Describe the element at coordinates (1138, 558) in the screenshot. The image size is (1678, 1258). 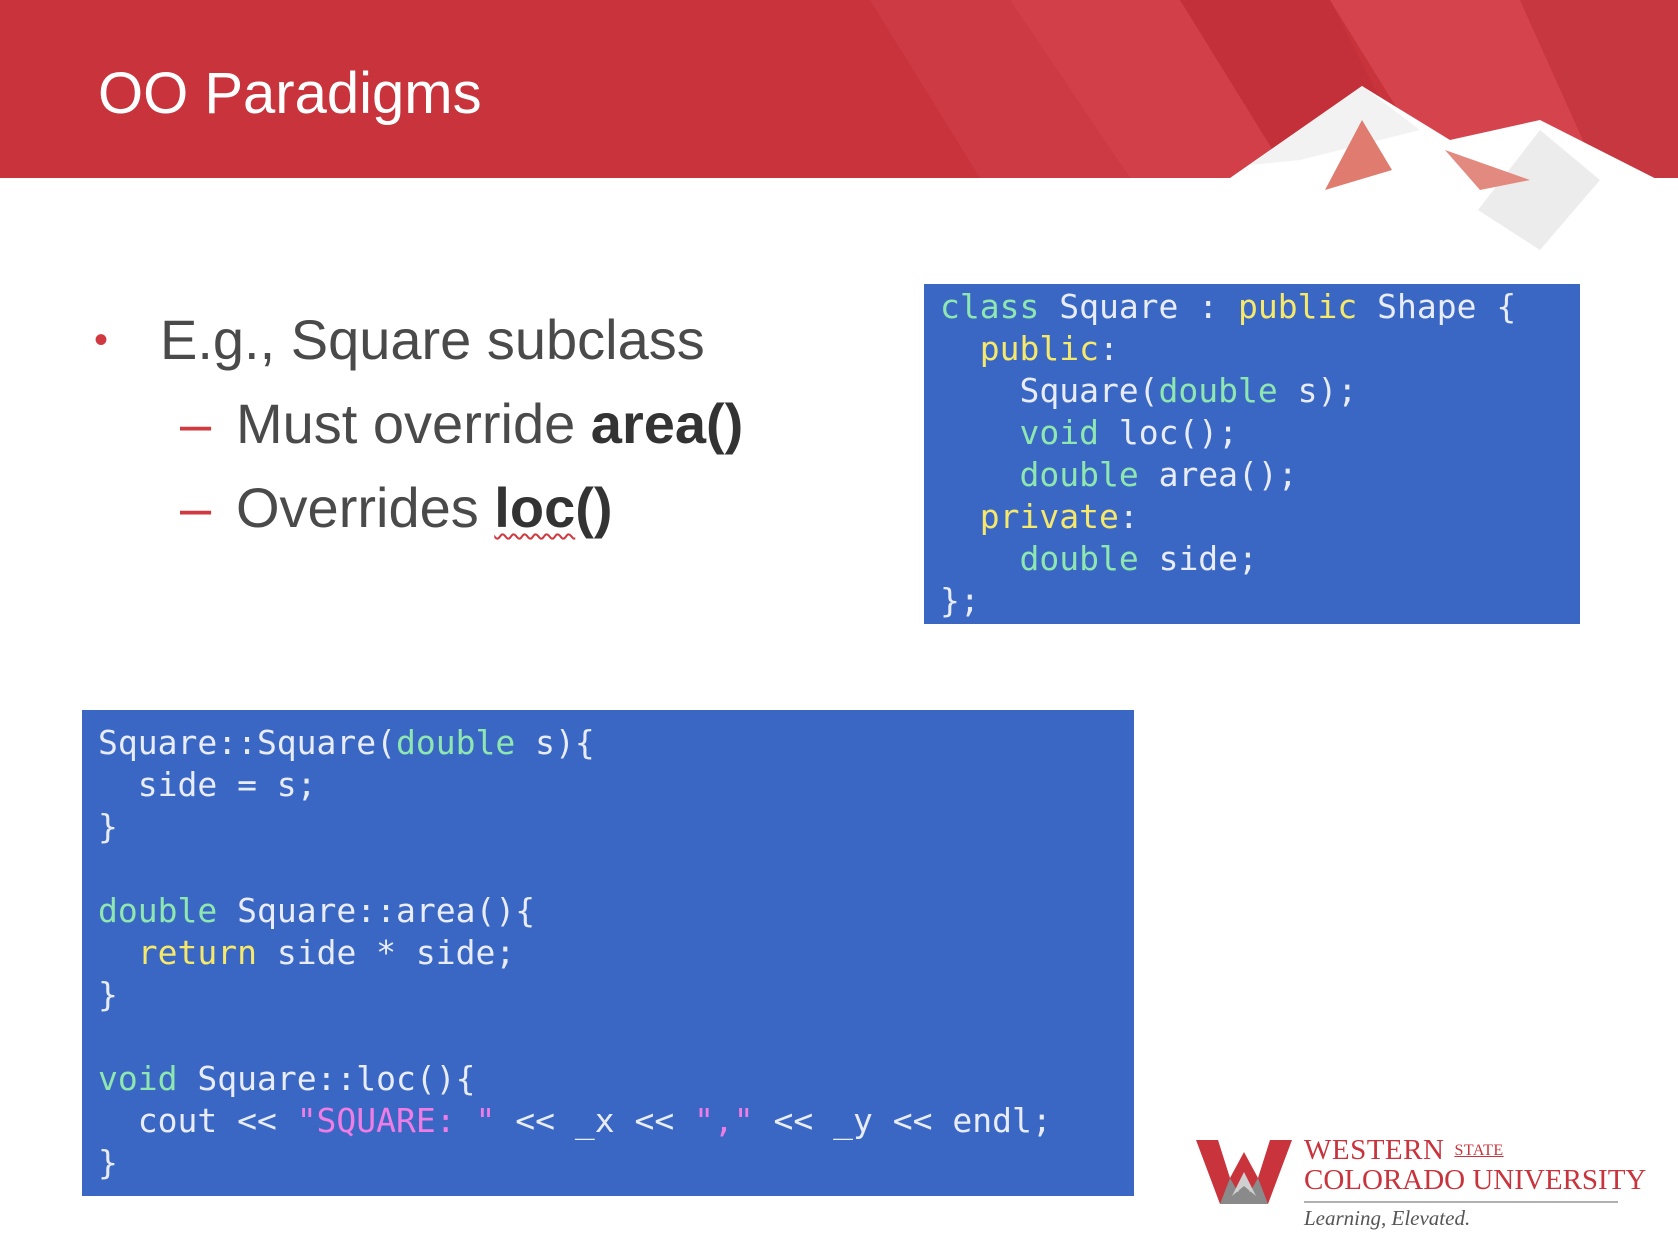
I see `code-line: double side;` at that location.